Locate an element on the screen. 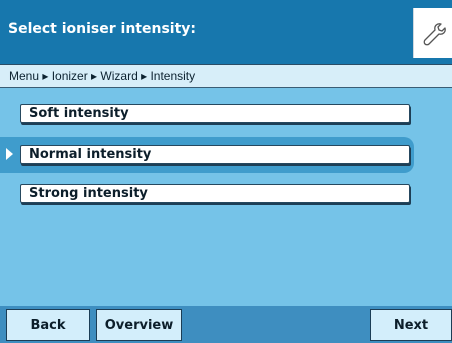 The width and height of the screenshot is (452, 343). next-button: Next is located at coordinates (411, 325).